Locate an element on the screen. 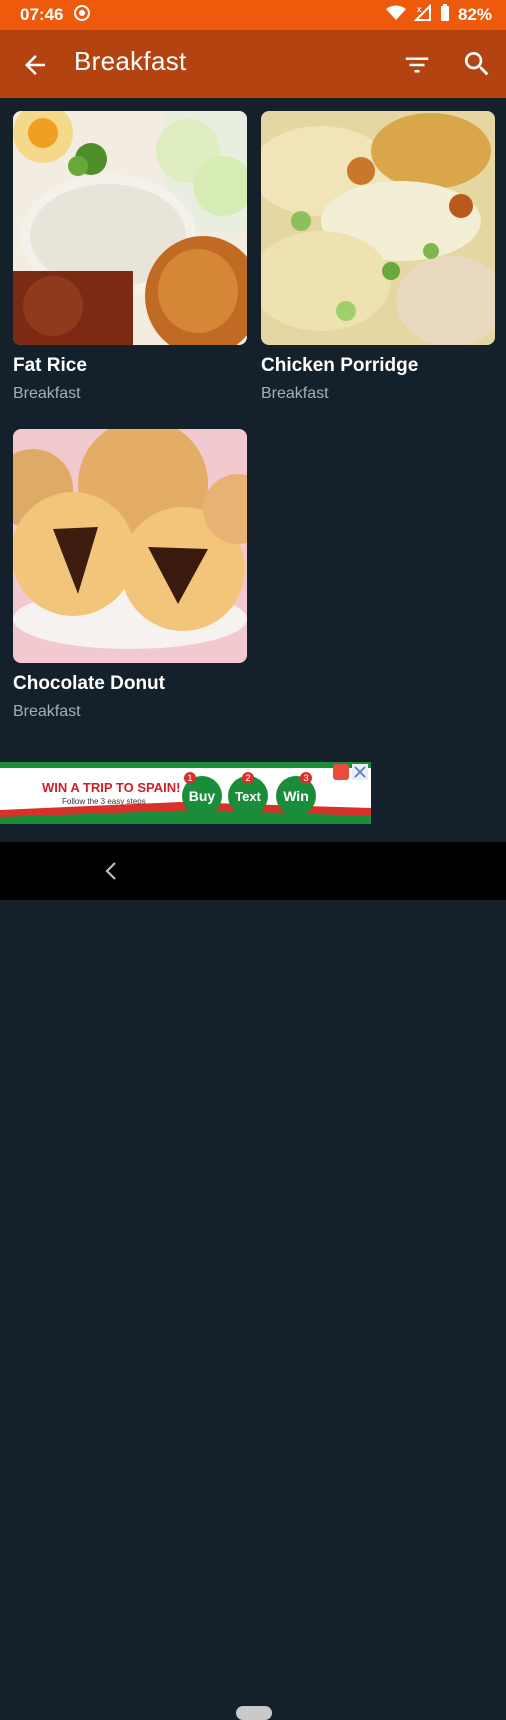  status-time: 07:46 is located at coordinates (42, 14).